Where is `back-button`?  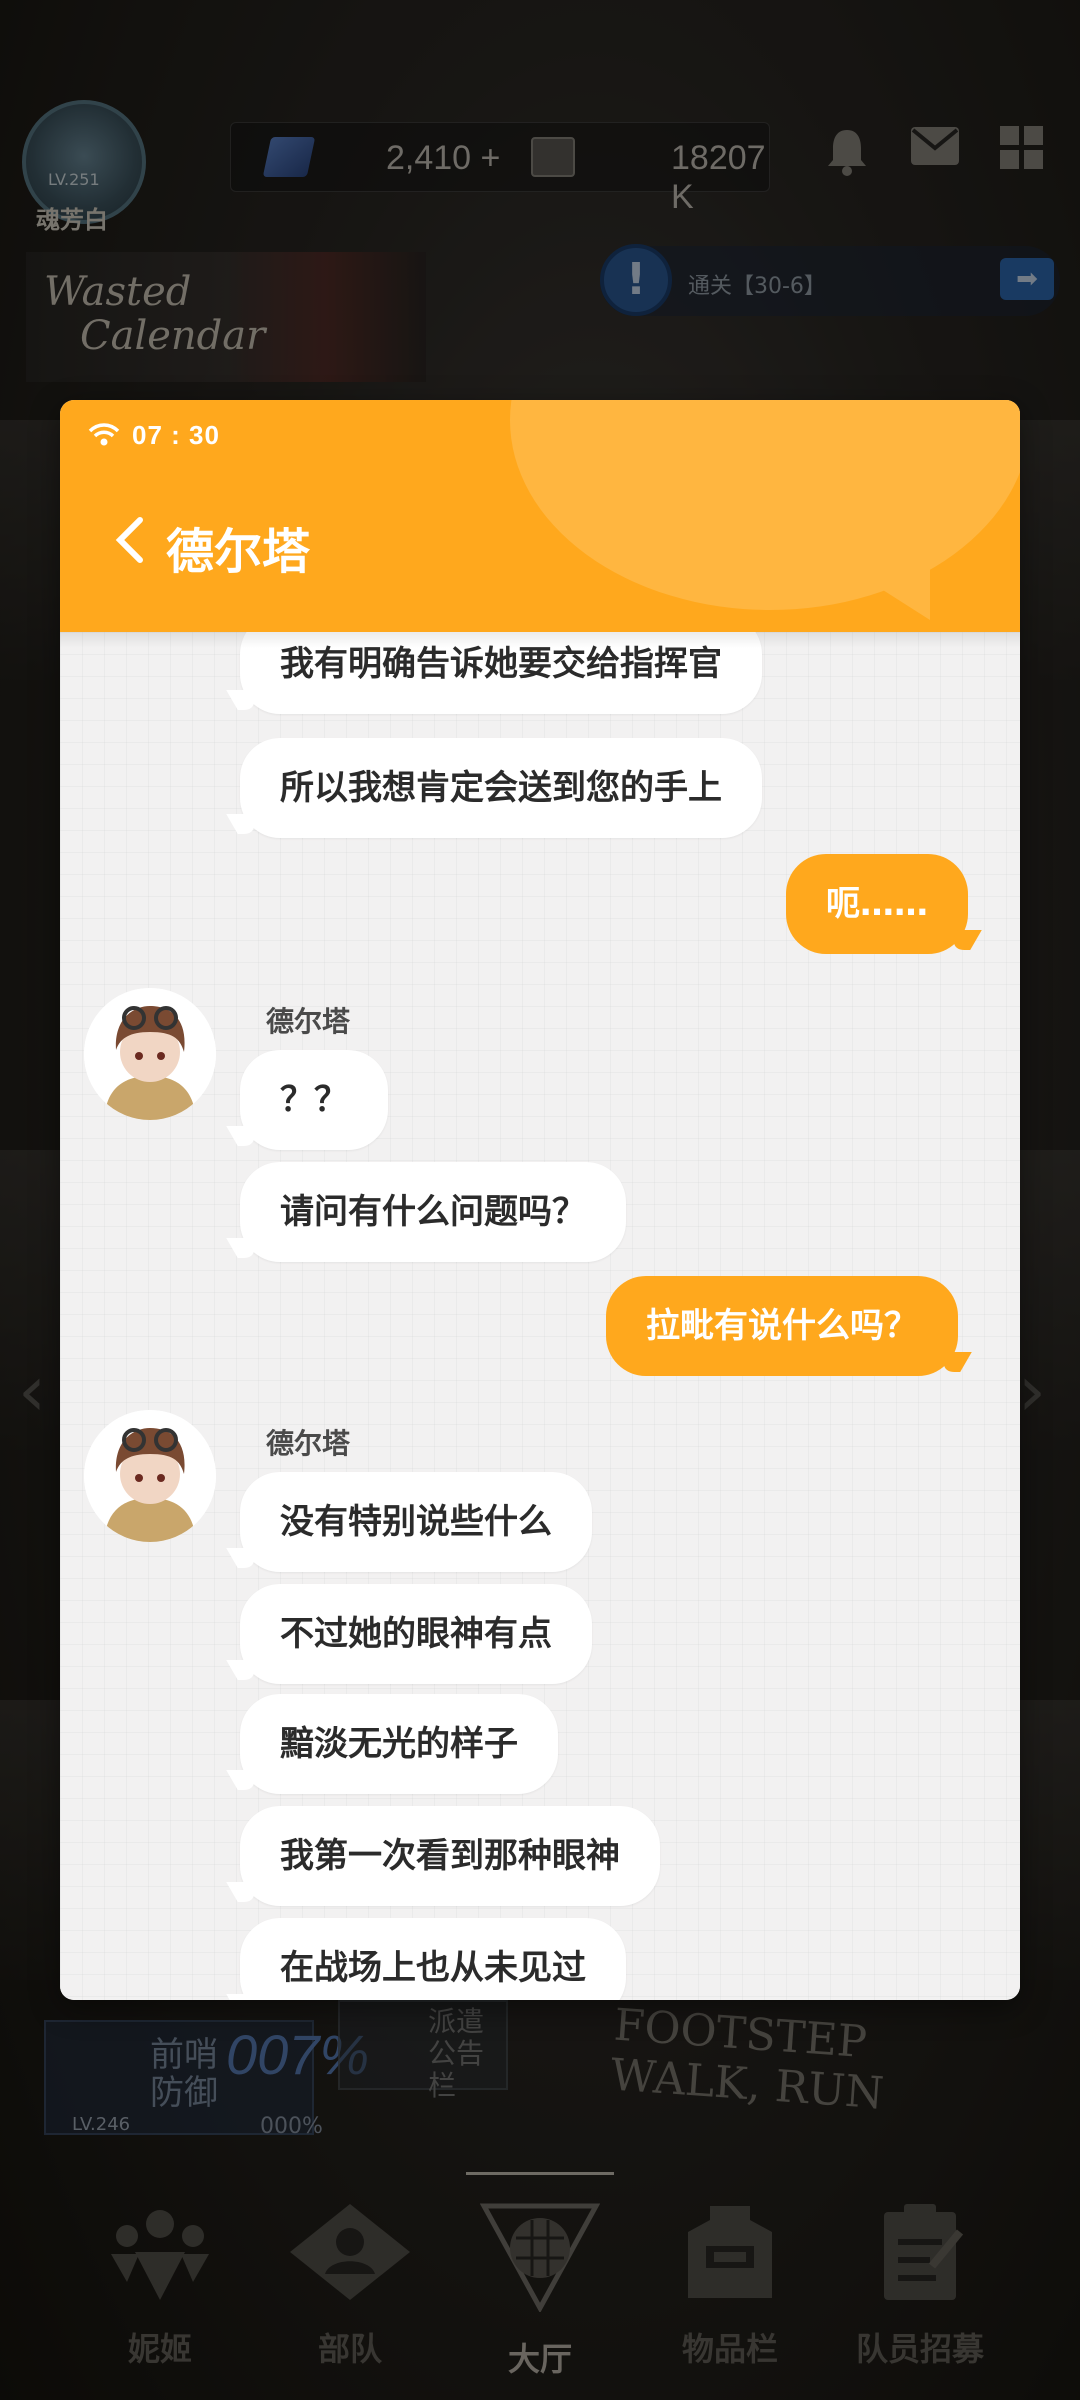
back-button is located at coordinates (130, 540).